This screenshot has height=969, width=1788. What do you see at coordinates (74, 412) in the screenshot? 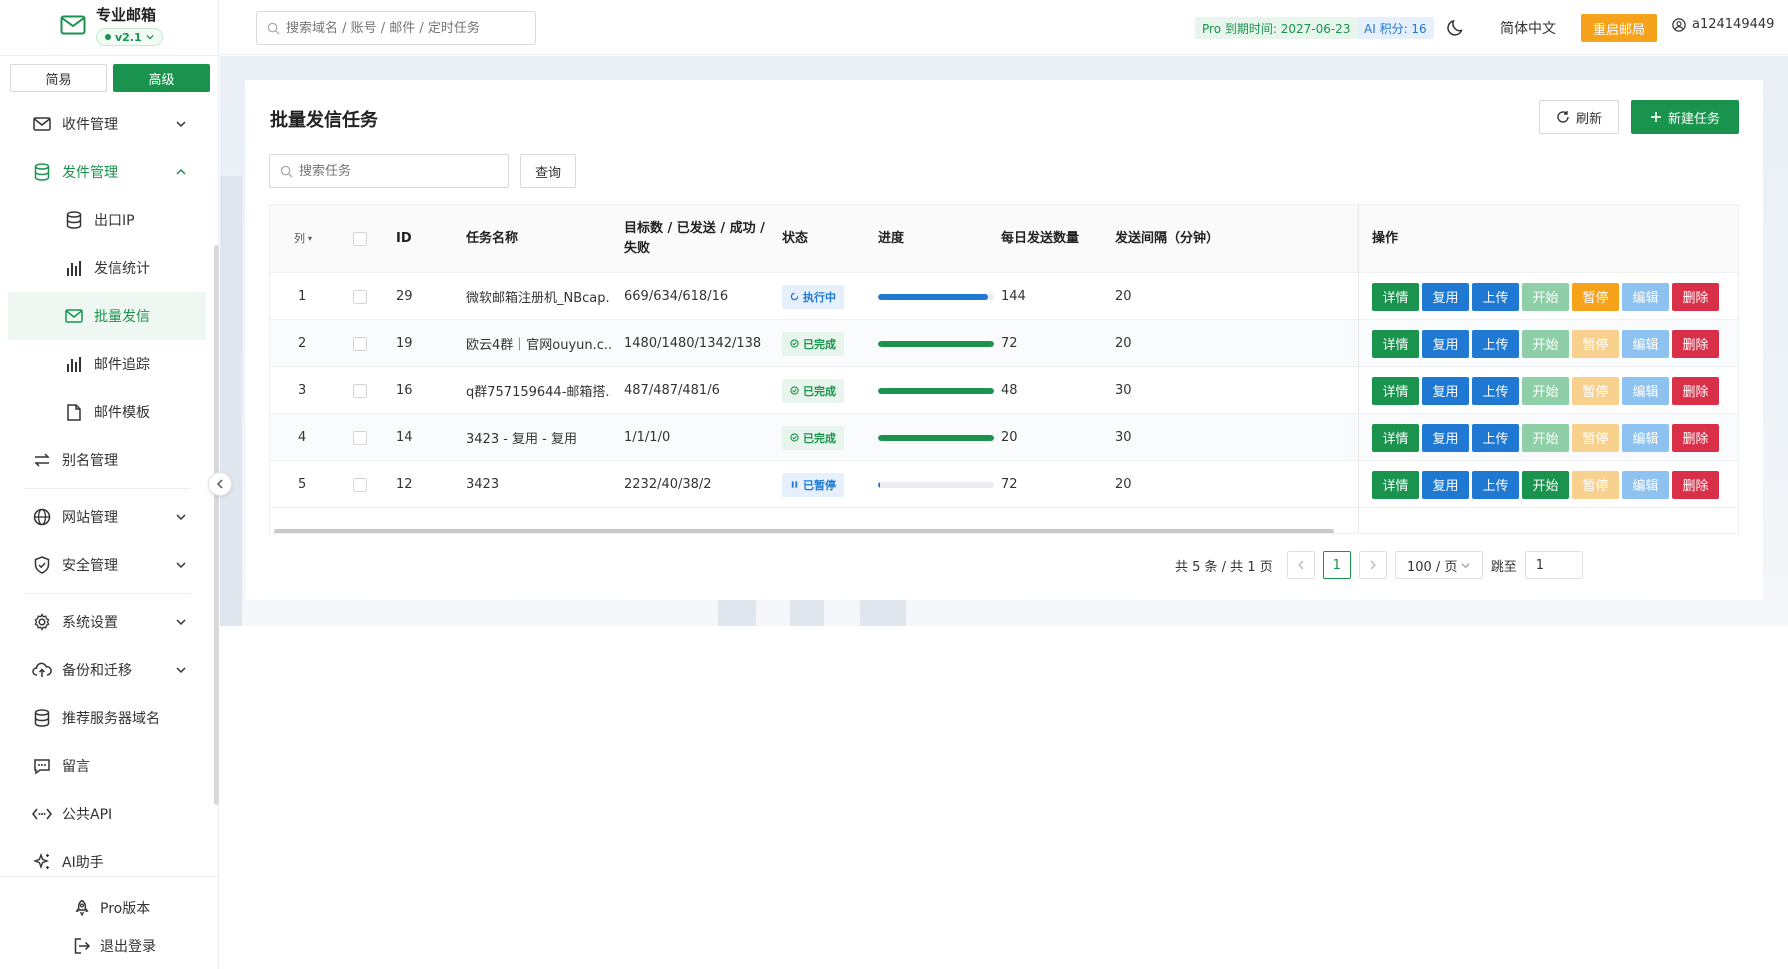
I see `file-icon` at bounding box center [74, 412].